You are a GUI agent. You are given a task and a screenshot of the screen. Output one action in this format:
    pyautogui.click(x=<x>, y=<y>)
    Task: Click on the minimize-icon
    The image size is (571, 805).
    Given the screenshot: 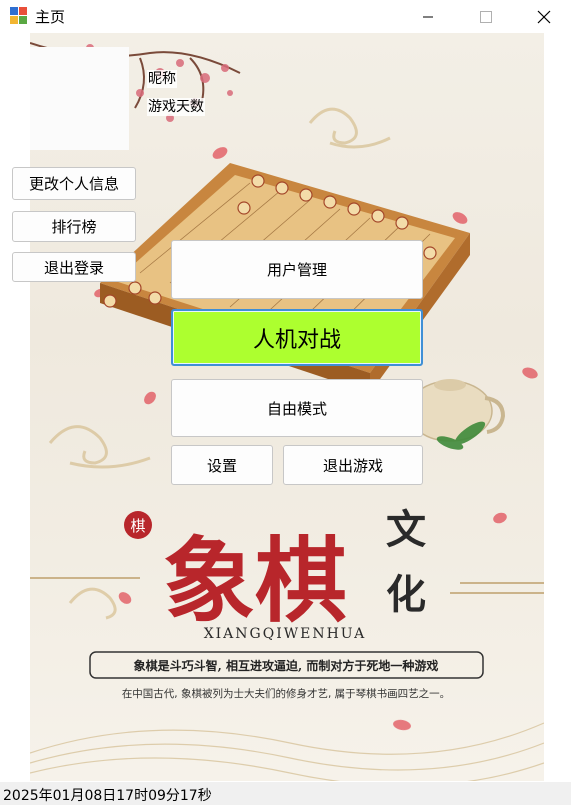 What is the action you would take?
    pyautogui.click(x=428, y=16)
    